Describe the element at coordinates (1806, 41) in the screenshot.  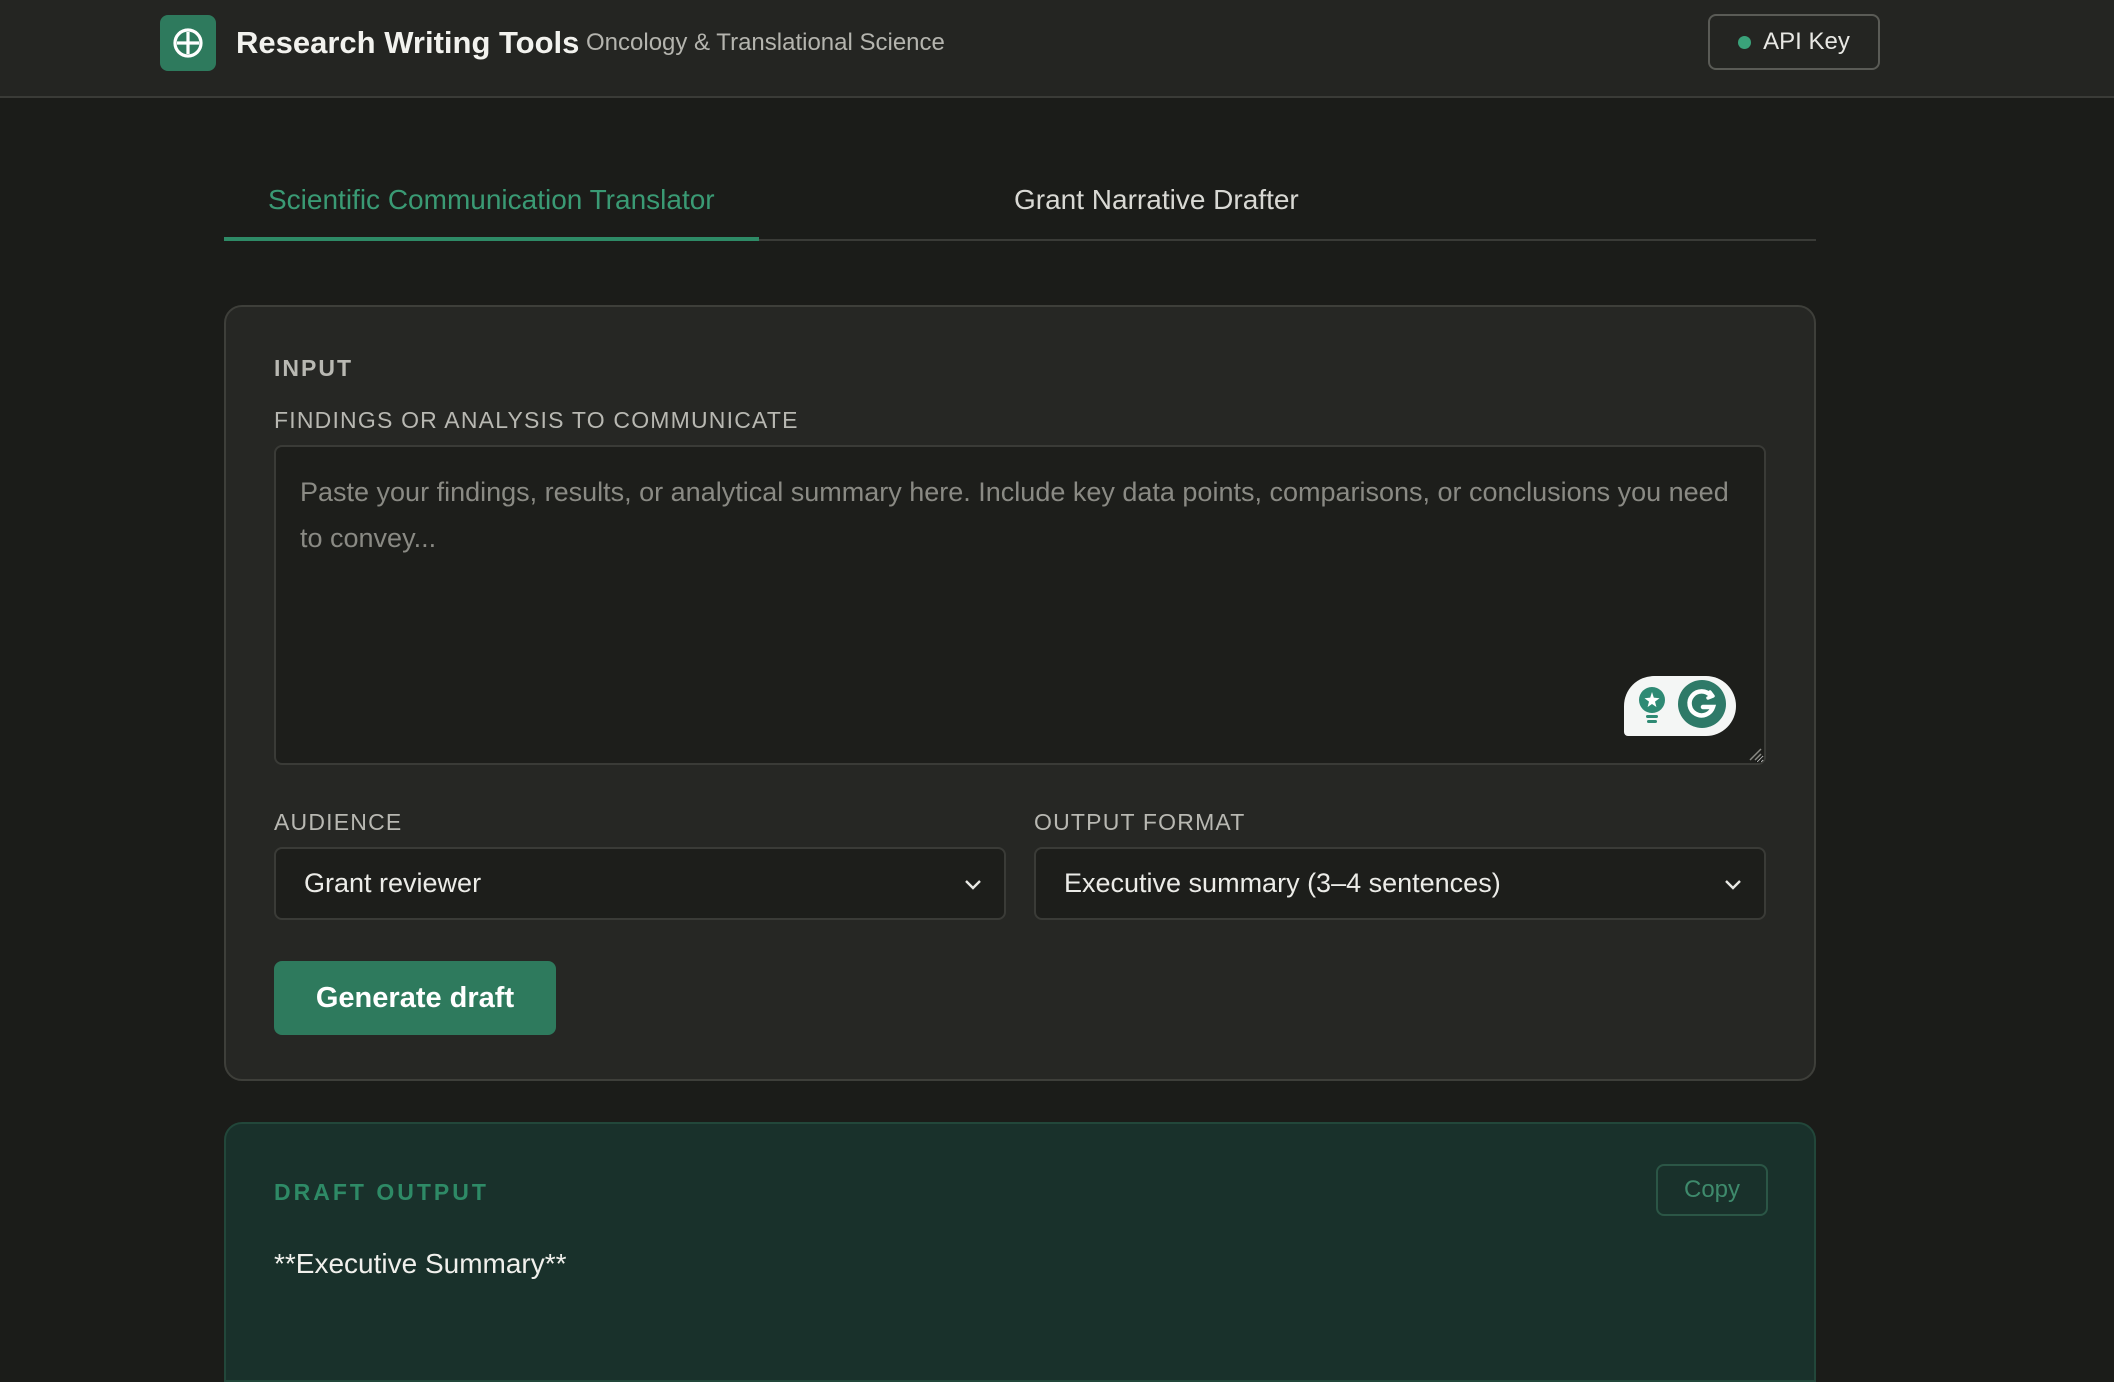
I see `api-key-label: API Key` at that location.